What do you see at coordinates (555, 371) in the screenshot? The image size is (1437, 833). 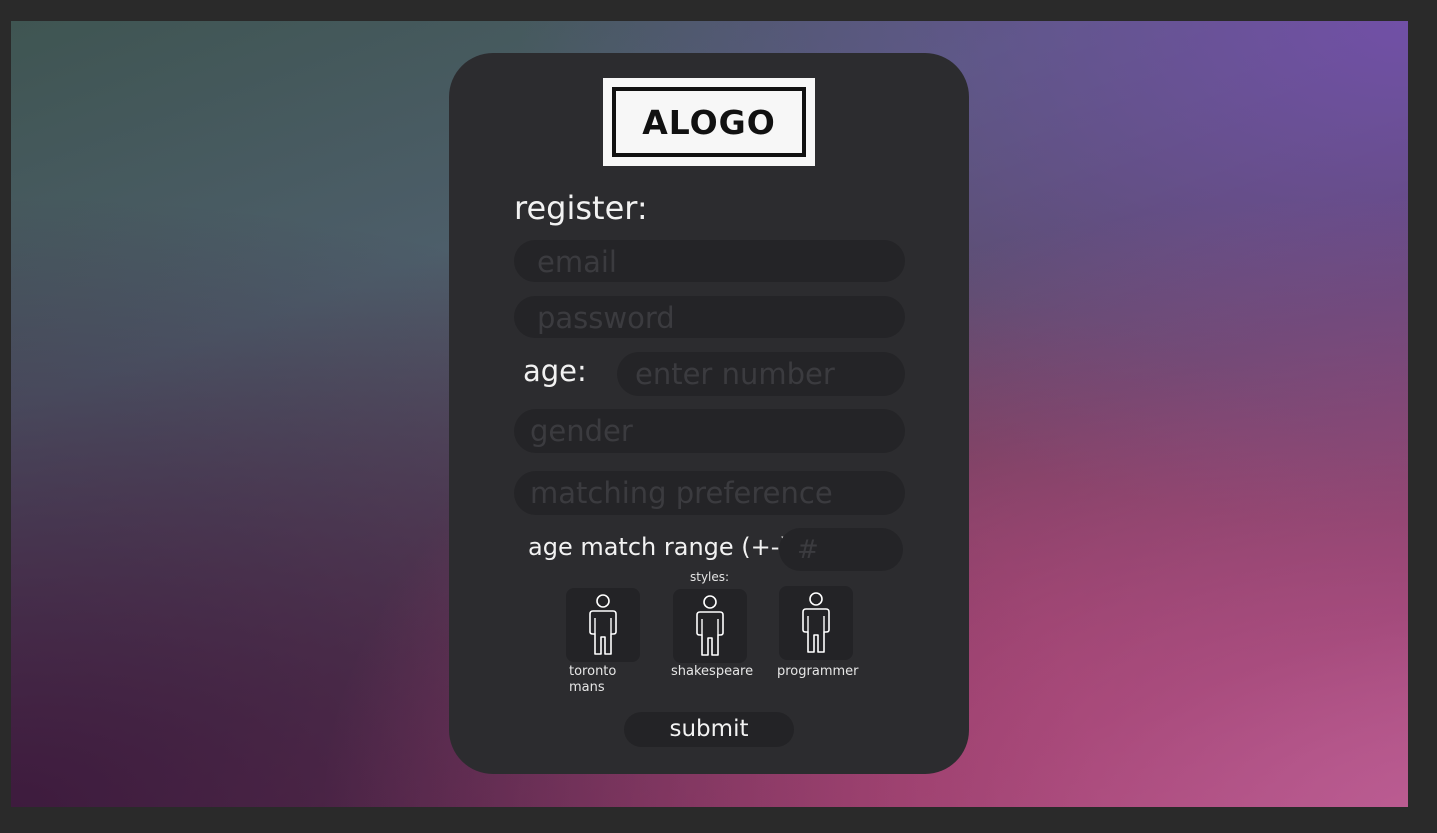 I see `age-label: age:` at bounding box center [555, 371].